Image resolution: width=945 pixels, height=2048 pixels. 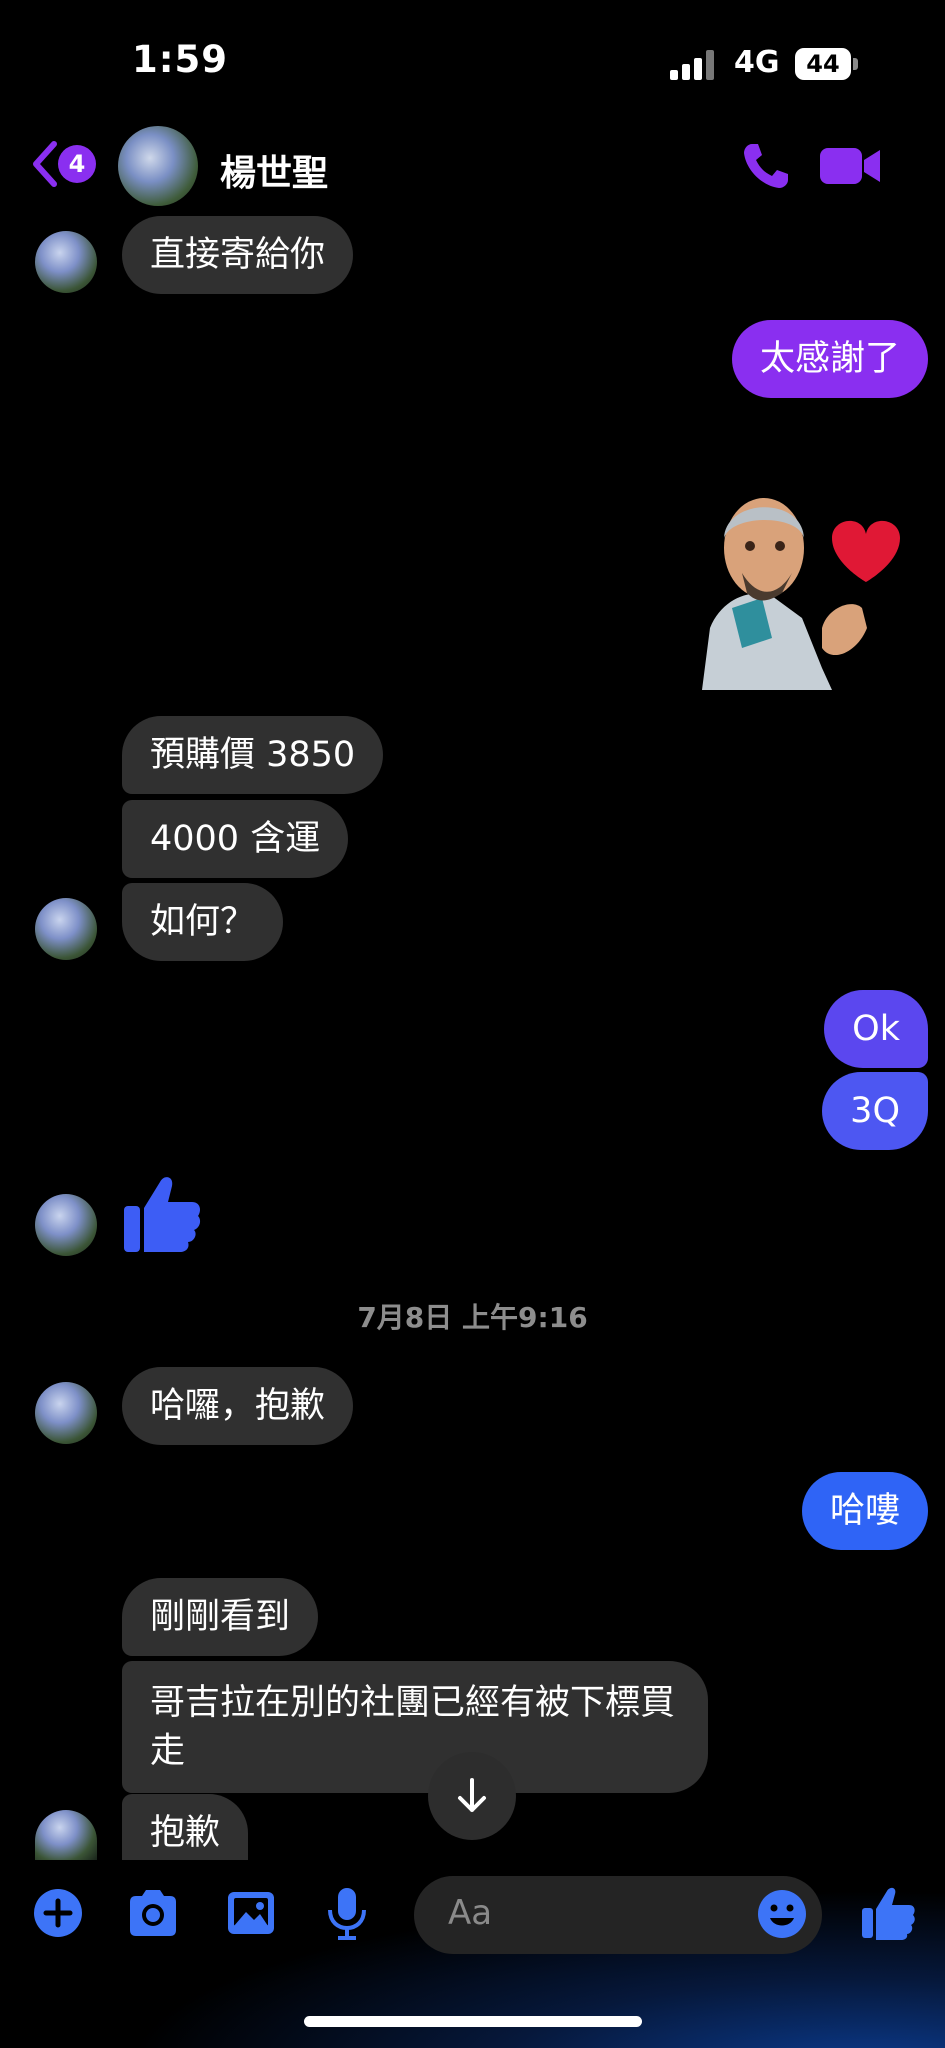 I want to click on timestamp: 7月8日 上午9:16, so click(x=472, y=1317).